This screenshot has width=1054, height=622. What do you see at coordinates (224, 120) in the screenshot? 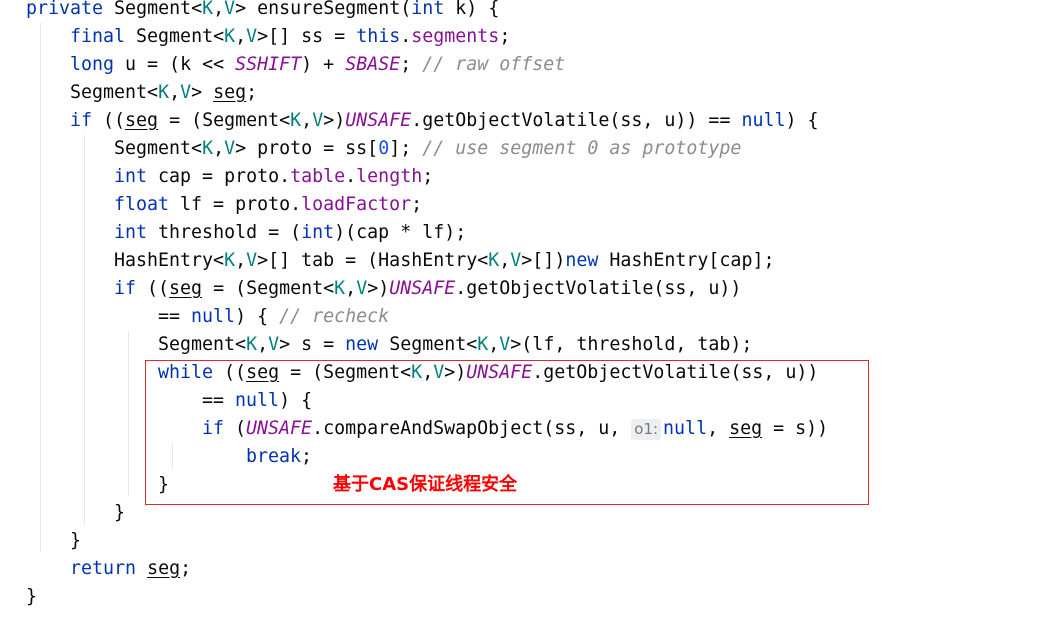
I see `code-token: = (Segment<` at bounding box center [224, 120].